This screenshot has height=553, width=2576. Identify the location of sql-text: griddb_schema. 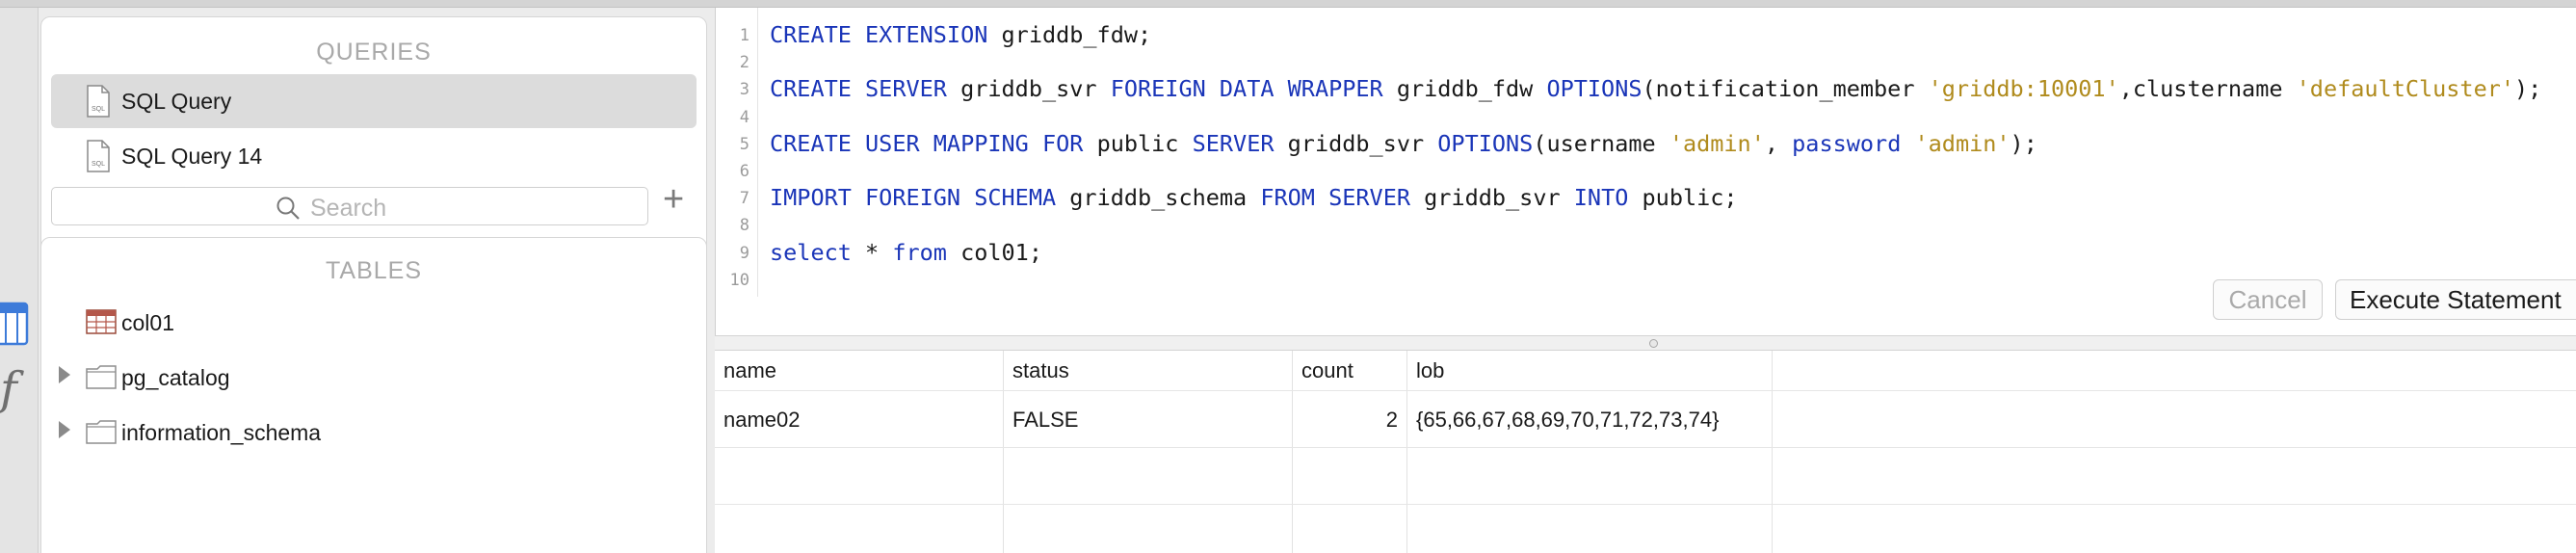
(1159, 198).